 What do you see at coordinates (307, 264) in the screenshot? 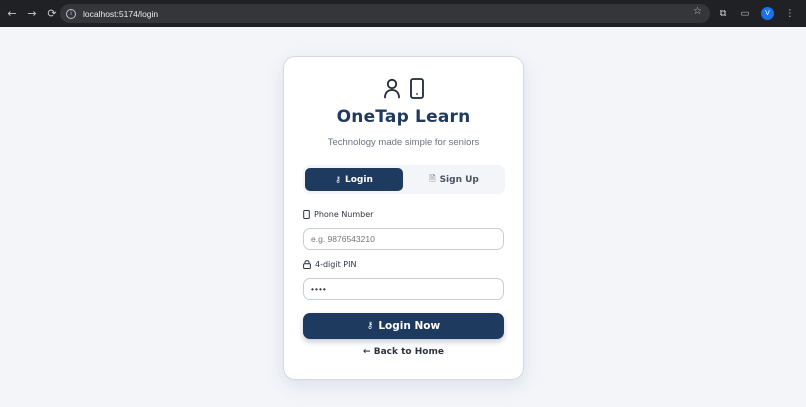
I see `lock-icon` at bounding box center [307, 264].